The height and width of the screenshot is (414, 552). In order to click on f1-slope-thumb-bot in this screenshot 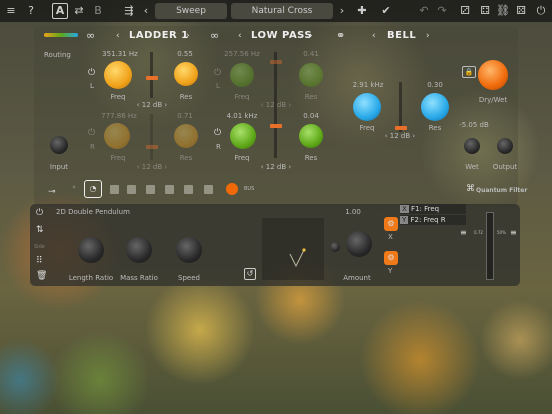, I will do `click(152, 147)`.